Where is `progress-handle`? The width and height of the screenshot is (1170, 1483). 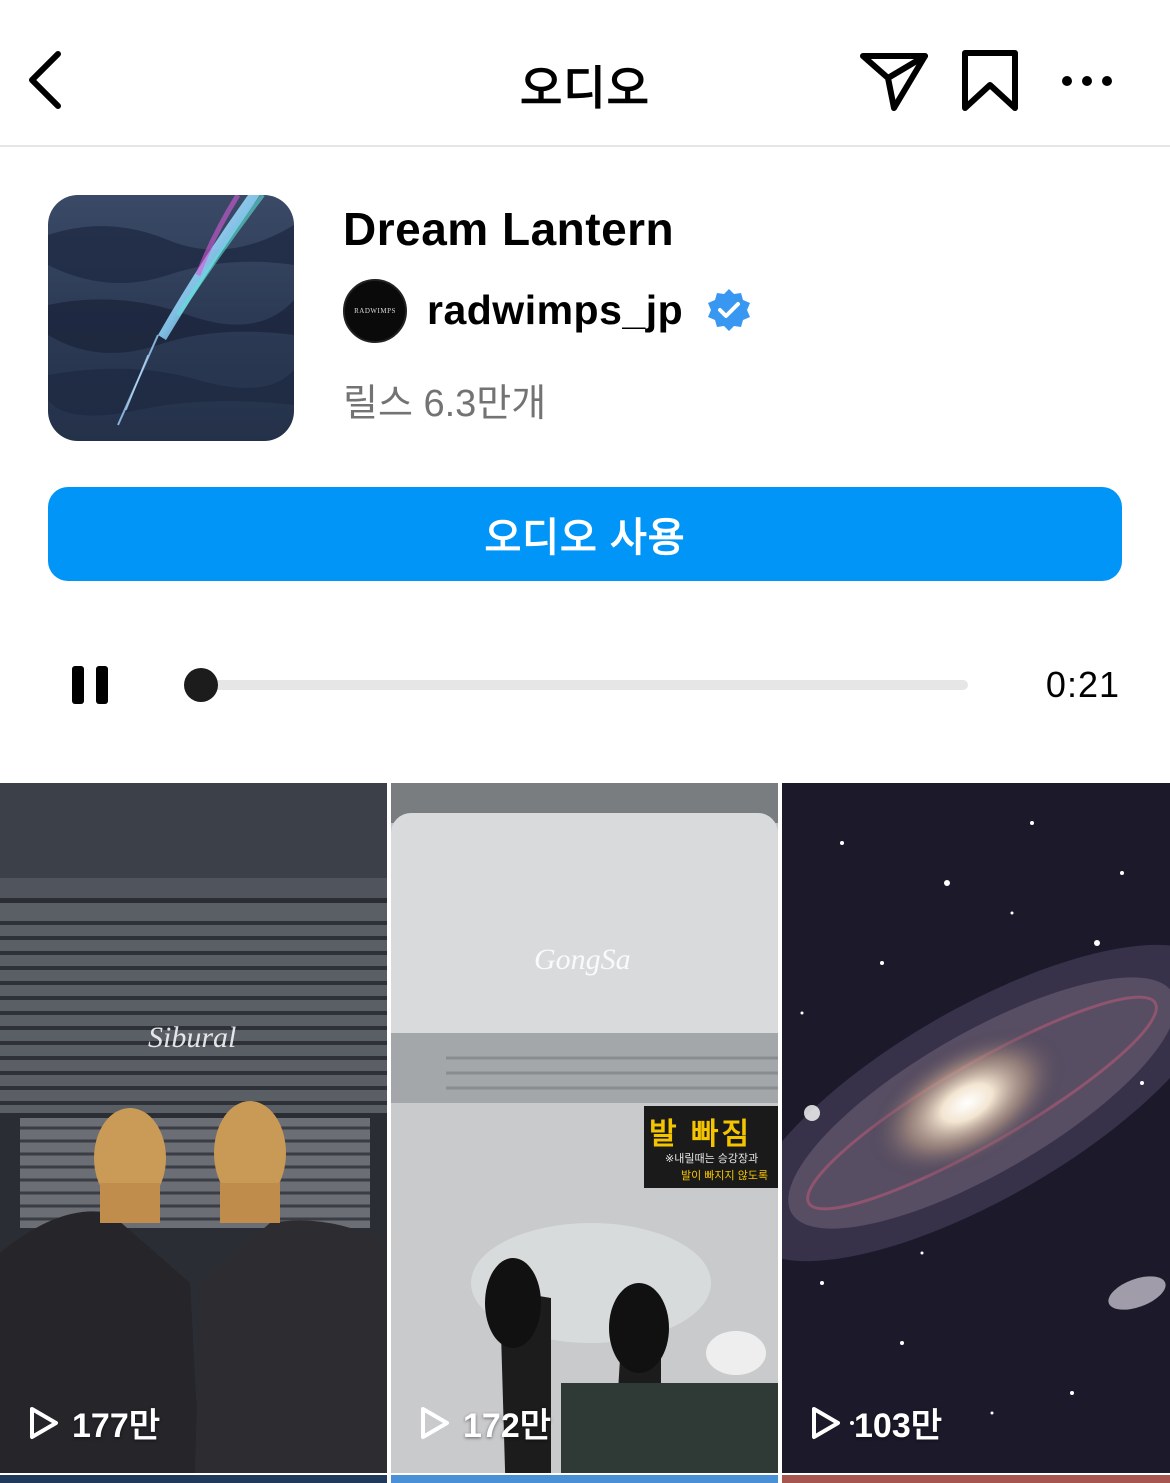 progress-handle is located at coordinates (201, 685).